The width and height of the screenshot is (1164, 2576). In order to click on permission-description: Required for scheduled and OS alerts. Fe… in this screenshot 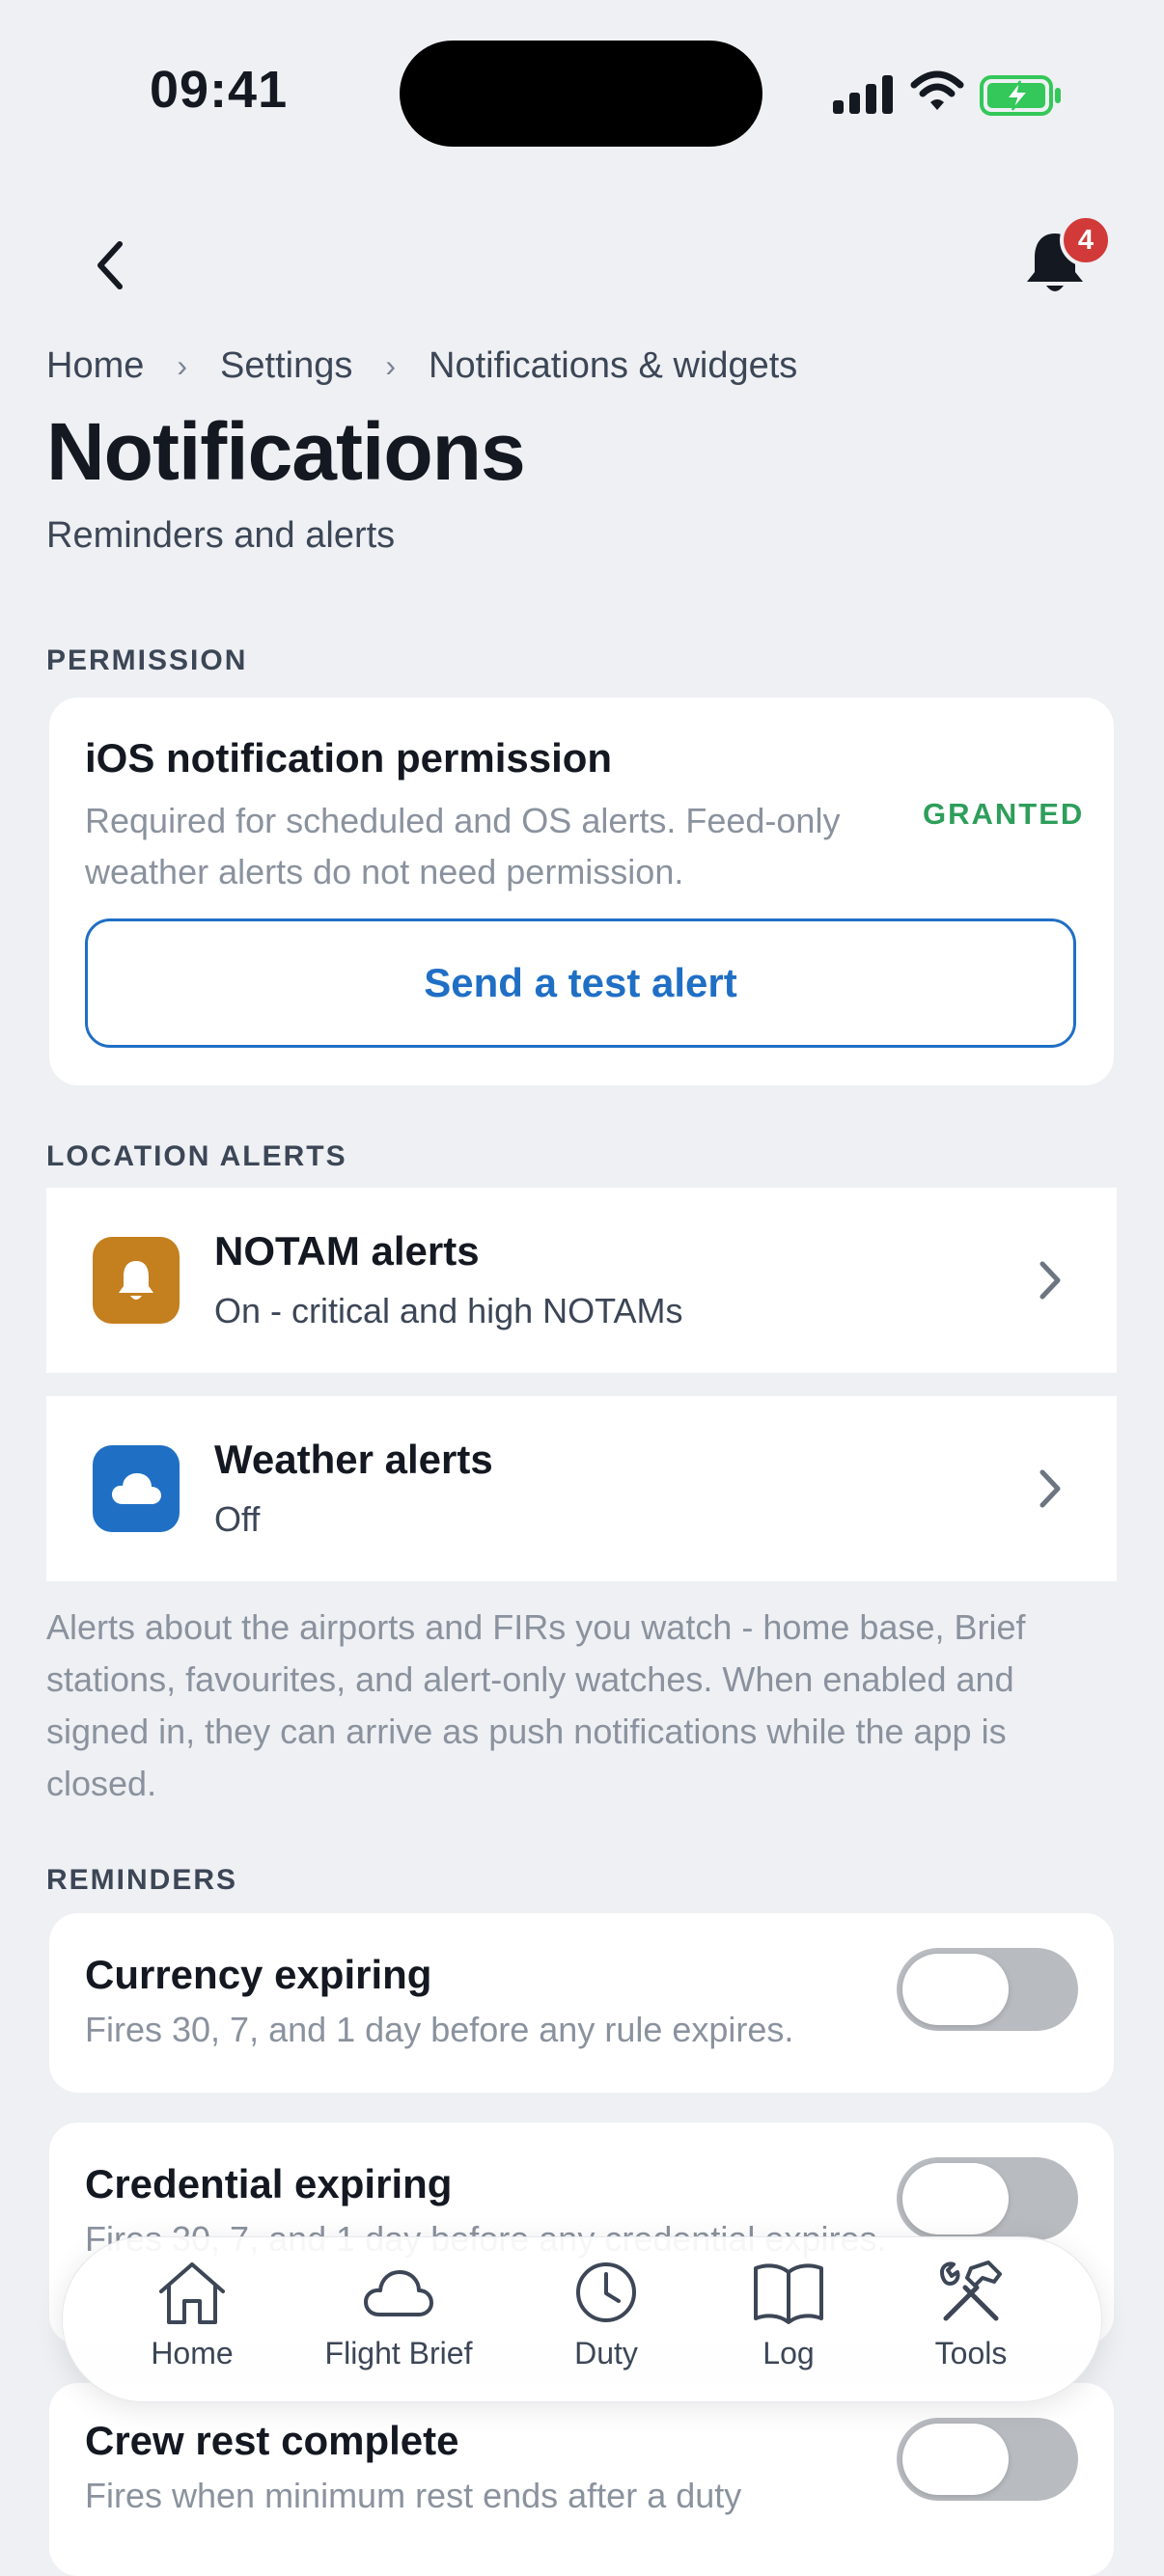, I will do `click(463, 846)`.